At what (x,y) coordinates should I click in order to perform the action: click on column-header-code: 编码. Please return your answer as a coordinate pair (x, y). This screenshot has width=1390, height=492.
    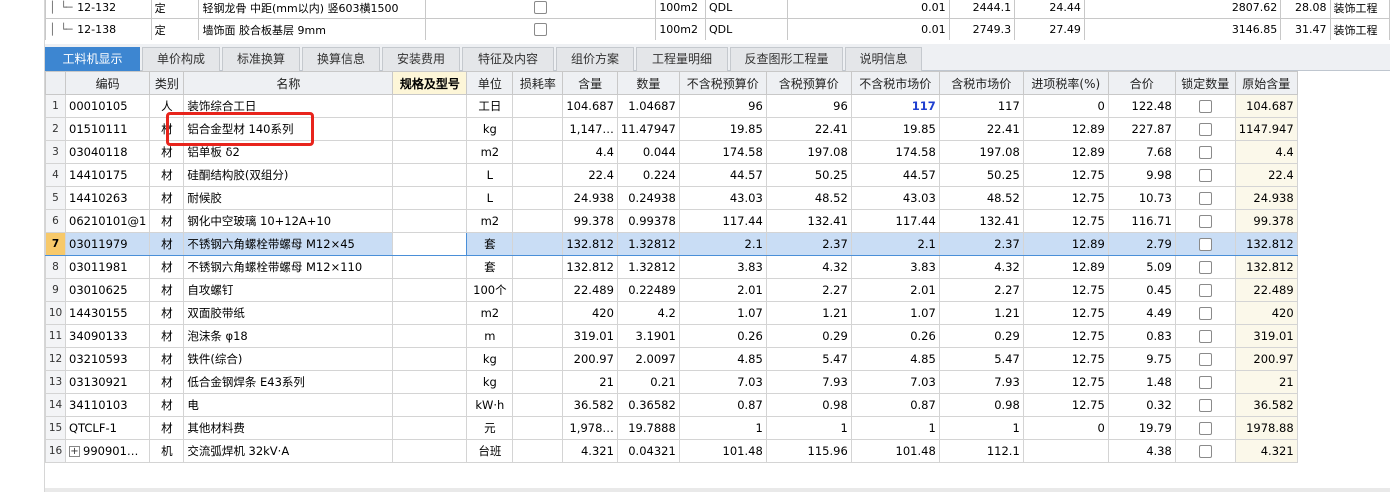
    Looking at the image, I should click on (107, 83).